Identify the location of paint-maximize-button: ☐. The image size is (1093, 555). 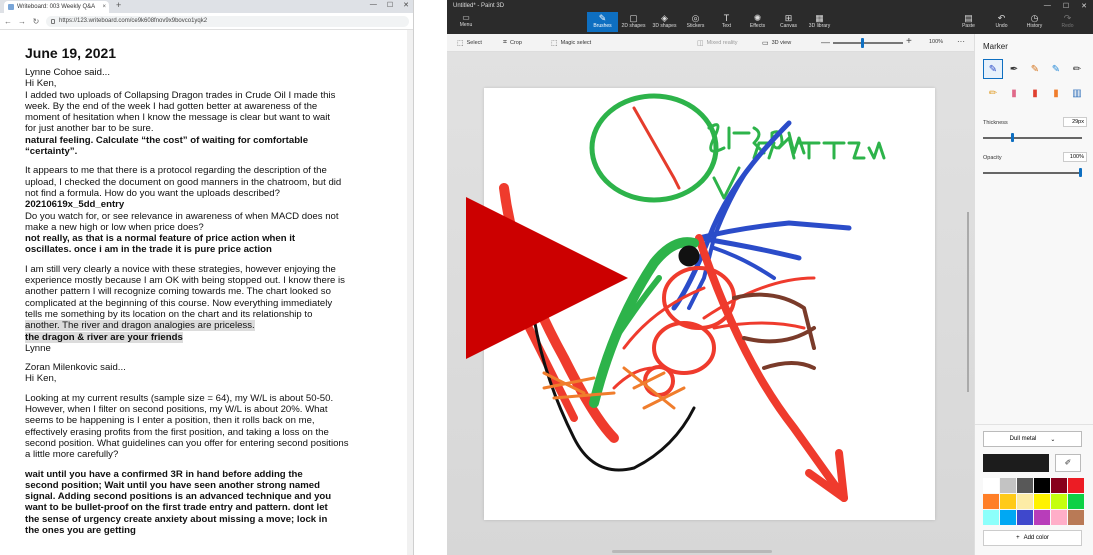
(1066, 6).